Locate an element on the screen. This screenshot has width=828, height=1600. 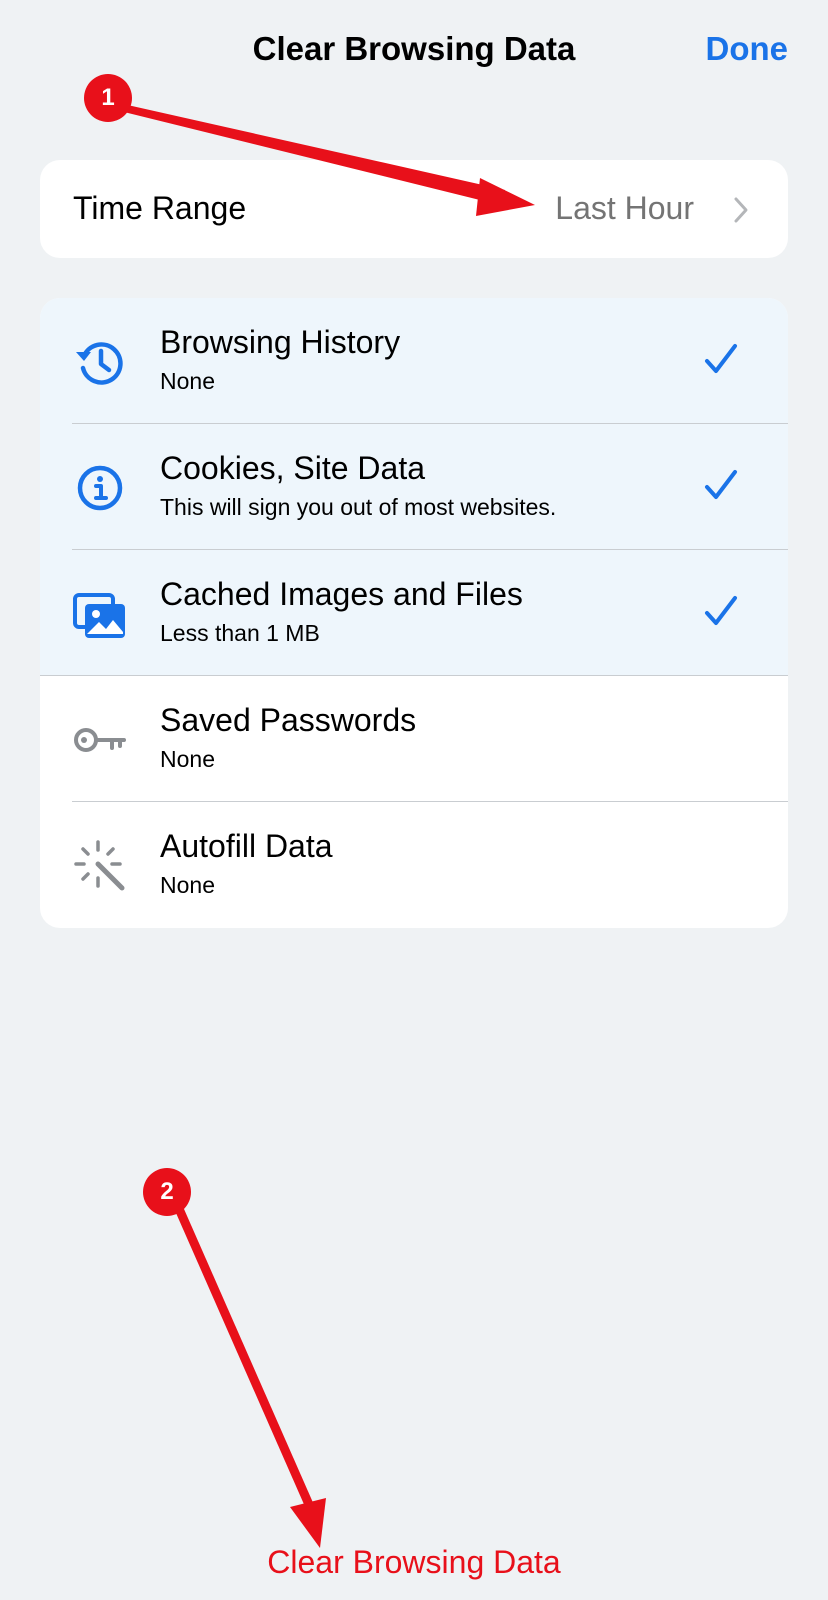
clear-browsing-data-button: Clear Browsing Data is located at coordinates (414, 1562).